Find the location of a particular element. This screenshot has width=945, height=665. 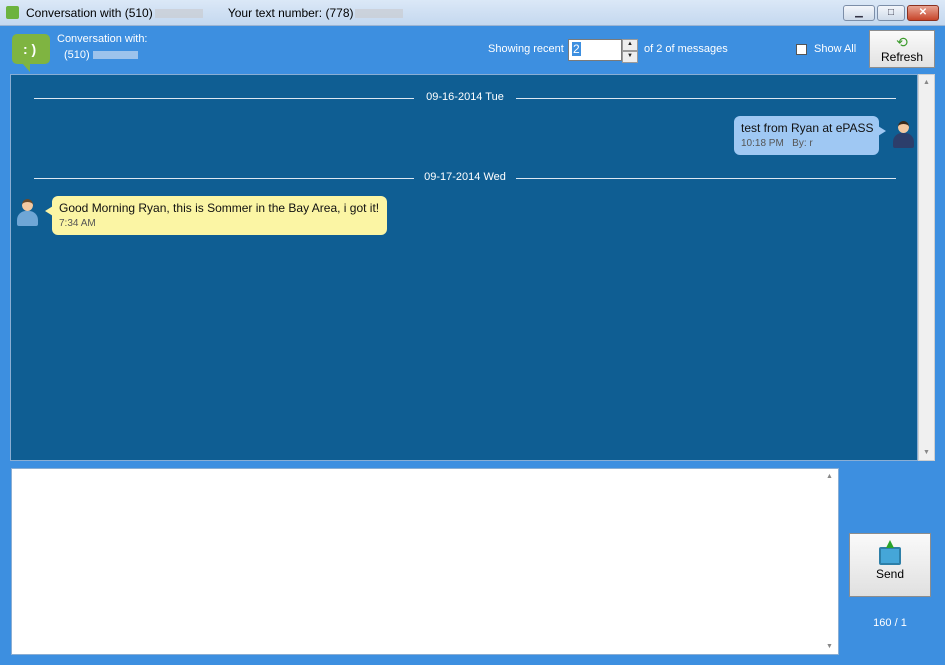

agent-avatar-icon is located at coordinates (903, 135).